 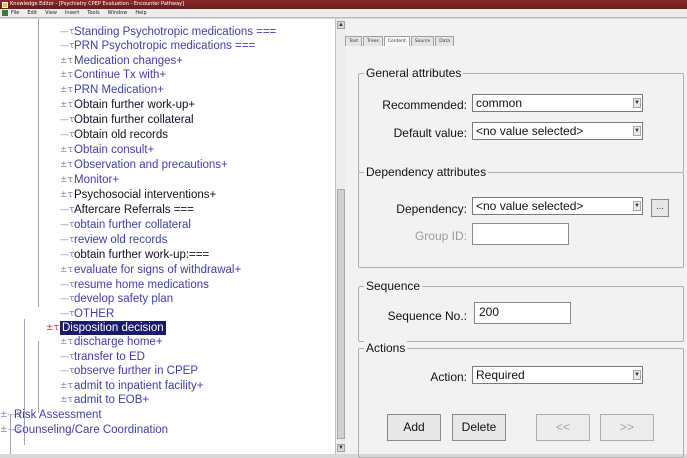 I want to click on tree-item: —τ Aftercare Referrals ===, so click(x=127, y=210).